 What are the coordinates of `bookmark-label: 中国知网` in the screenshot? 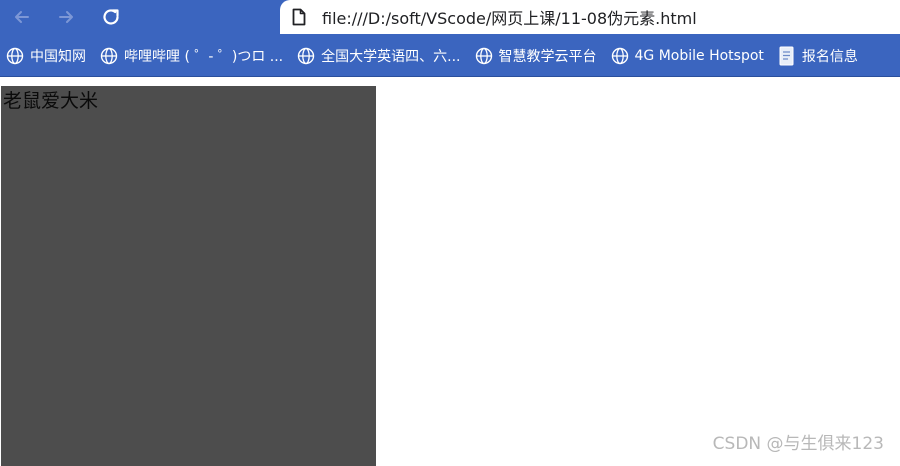 It's located at (58, 57).